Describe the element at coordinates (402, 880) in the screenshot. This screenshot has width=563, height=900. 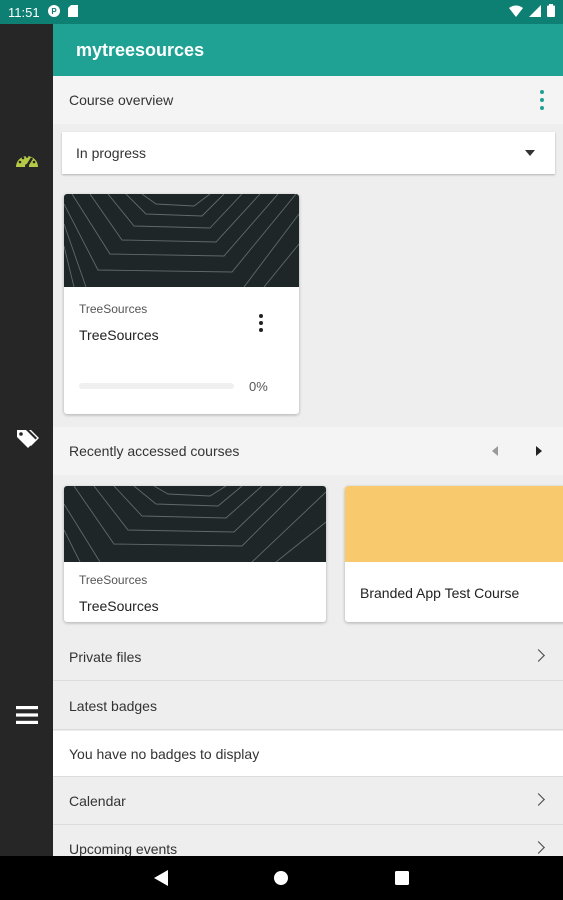
I see `recents-icon` at that location.